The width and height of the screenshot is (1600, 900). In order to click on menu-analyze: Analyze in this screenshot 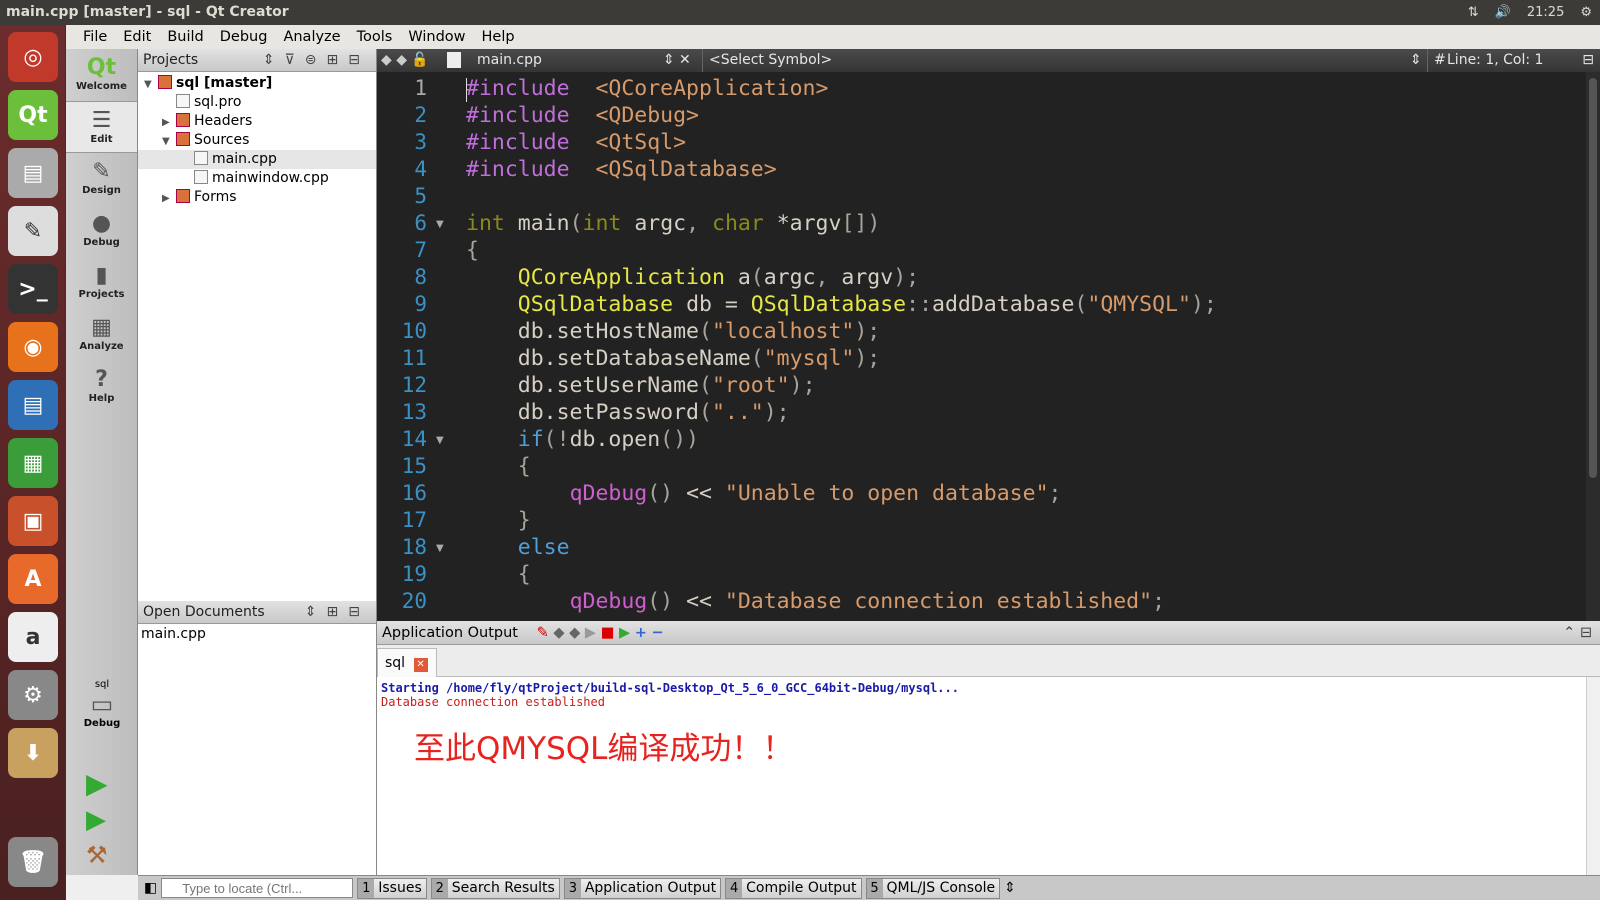, I will do `click(311, 37)`.